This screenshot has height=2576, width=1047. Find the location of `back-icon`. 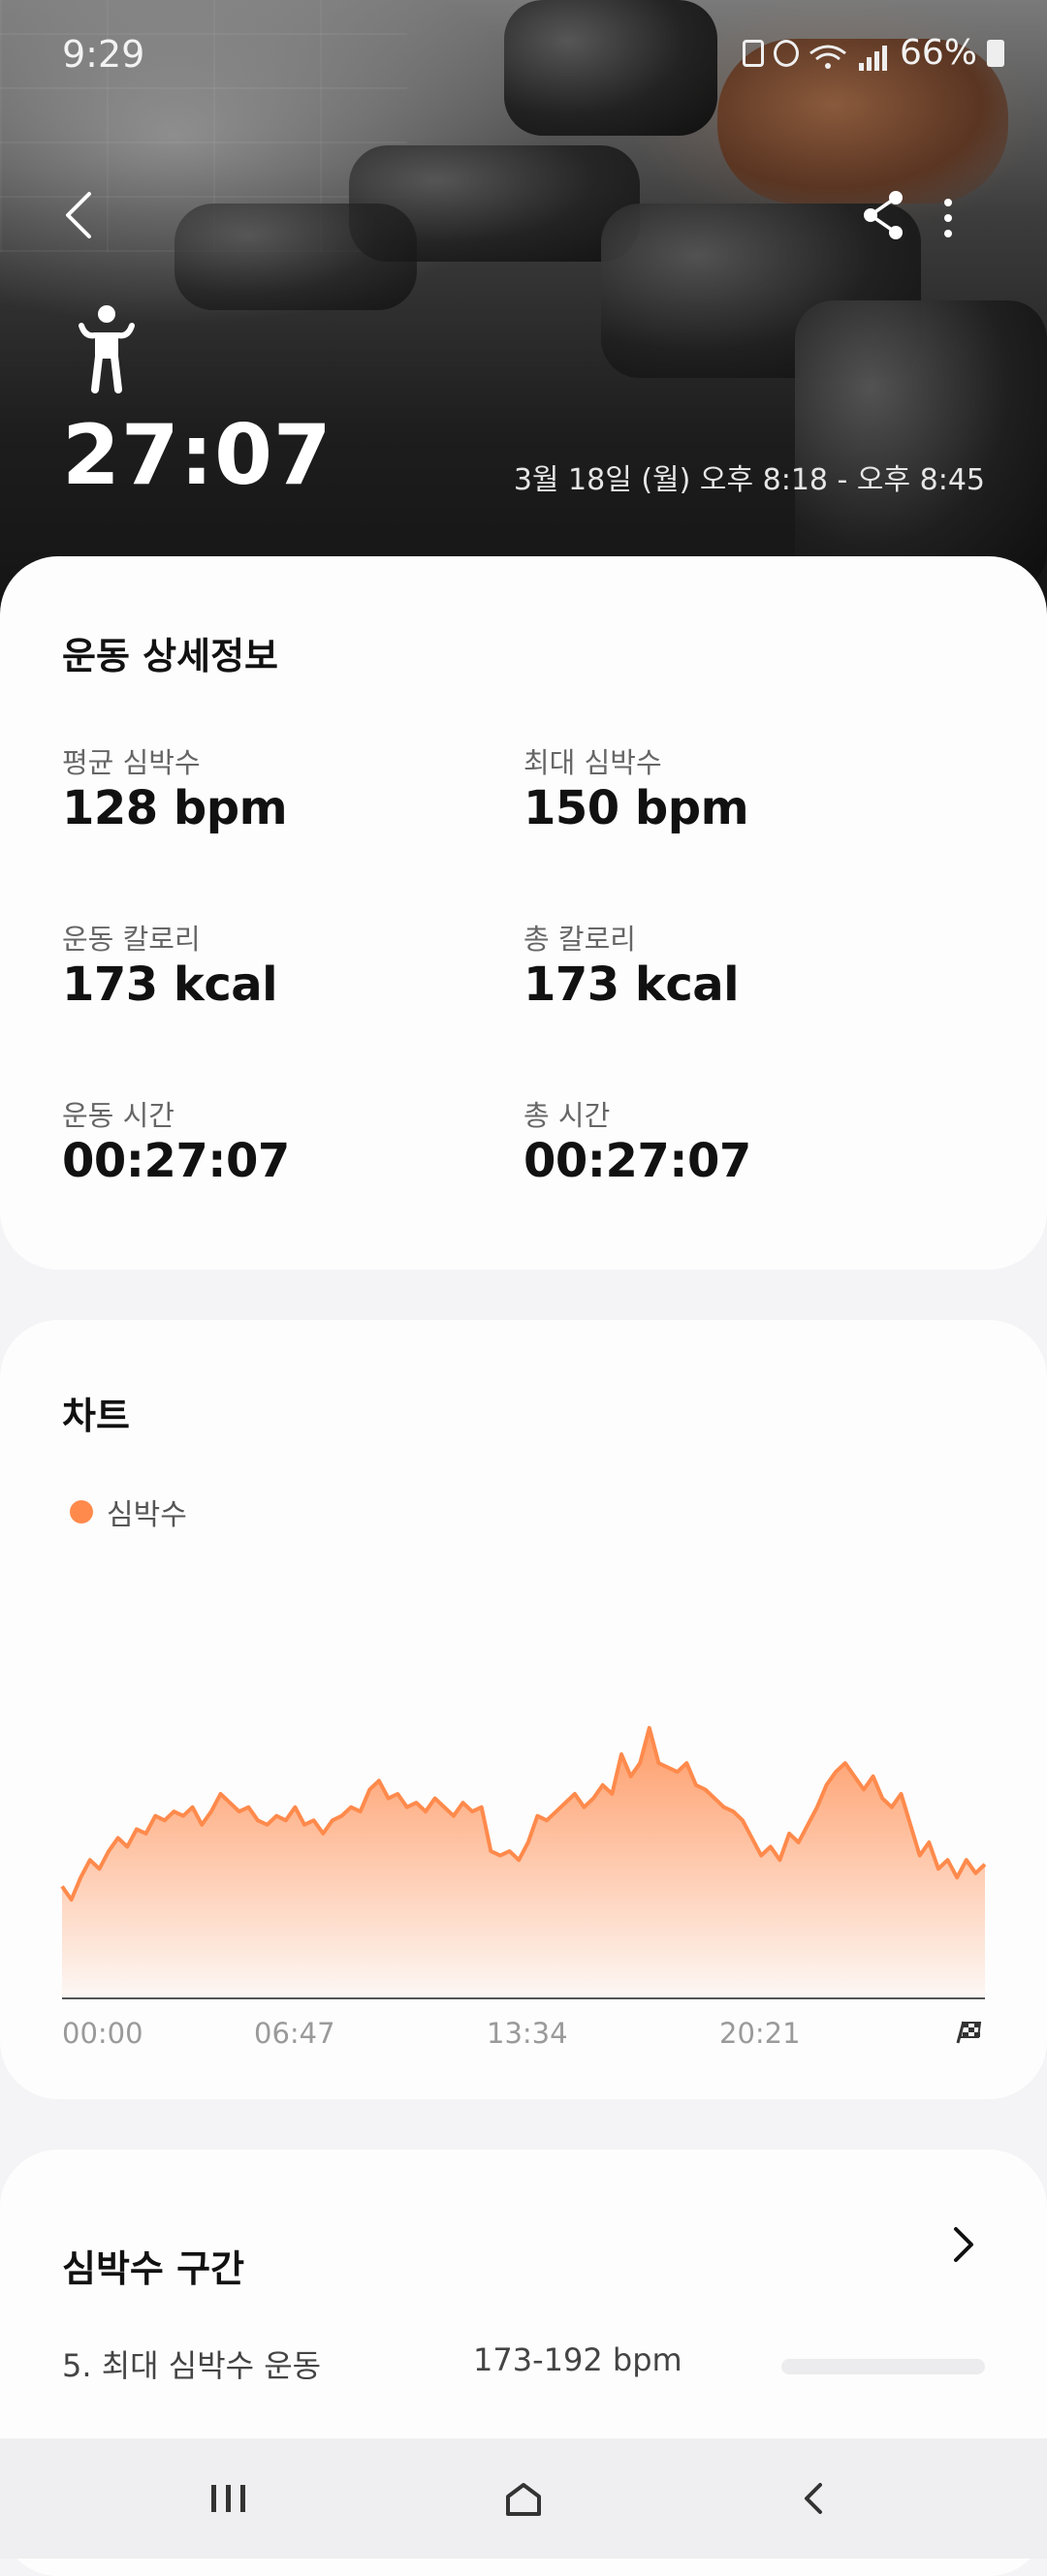

back-icon is located at coordinates (814, 2498).